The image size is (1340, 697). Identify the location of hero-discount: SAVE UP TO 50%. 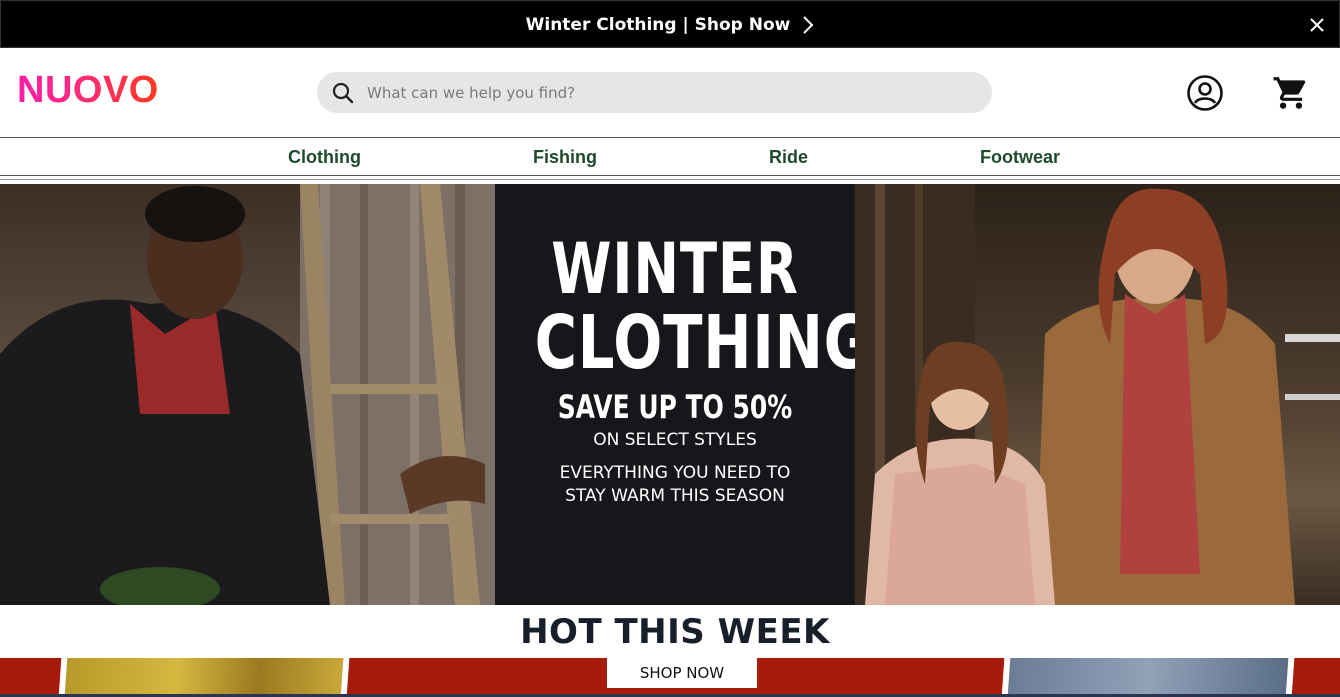
(675, 407).